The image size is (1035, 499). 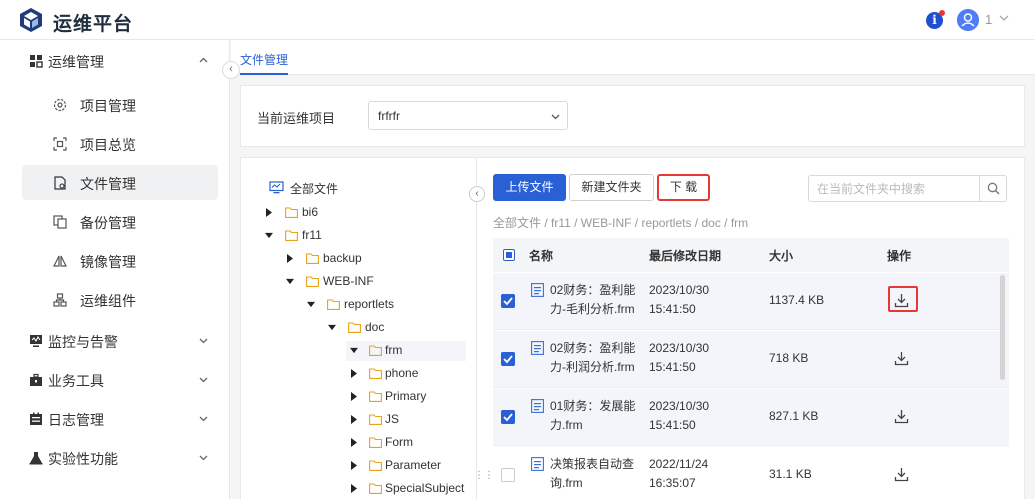 I want to click on sidebar-group-experimental: 实验性功能, so click(x=115, y=457).